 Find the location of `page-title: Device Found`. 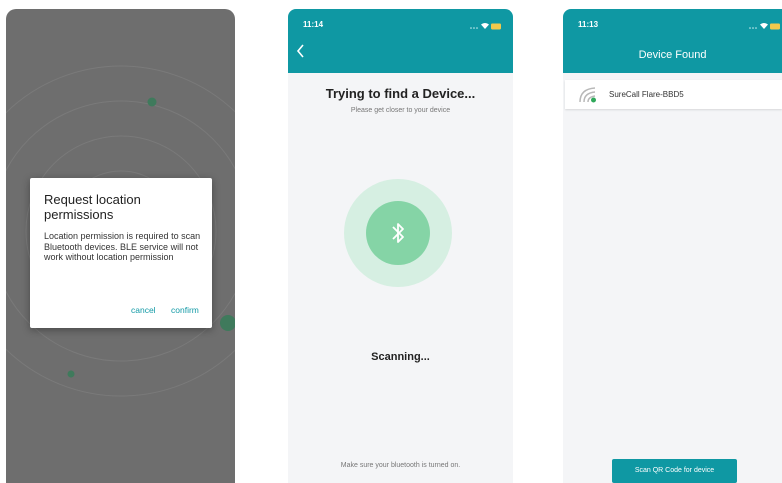

page-title: Device Found is located at coordinates (672, 55).